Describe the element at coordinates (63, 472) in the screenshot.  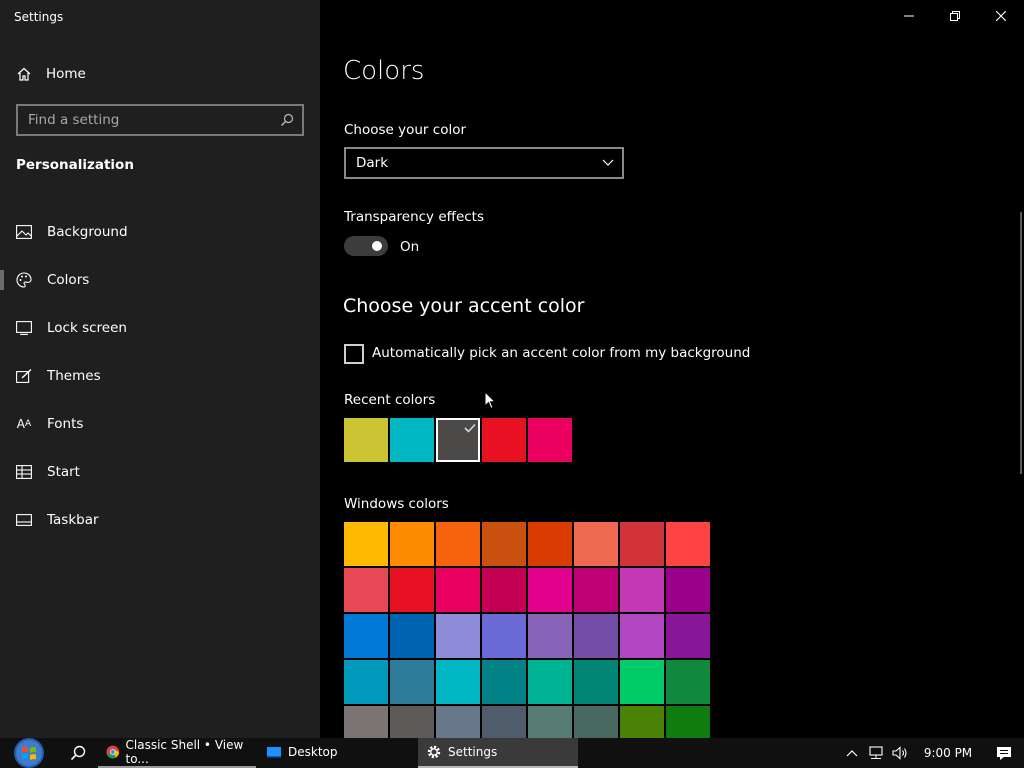
I see `sidebar-item-label: Start` at that location.